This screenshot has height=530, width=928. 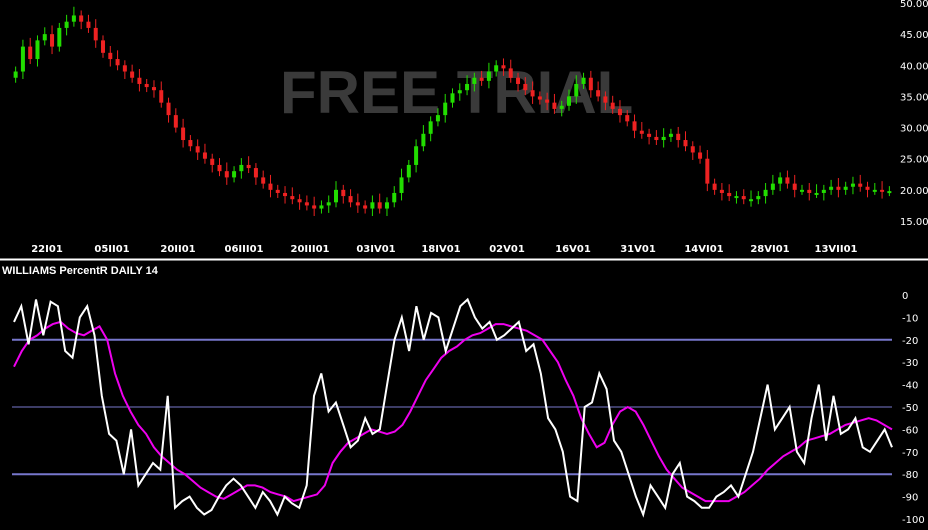 What do you see at coordinates (80, 271) in the screenshot?
I see `indicator-title: WILLIAMS PercentR DAILY 14` at bounding box center [80, 271].